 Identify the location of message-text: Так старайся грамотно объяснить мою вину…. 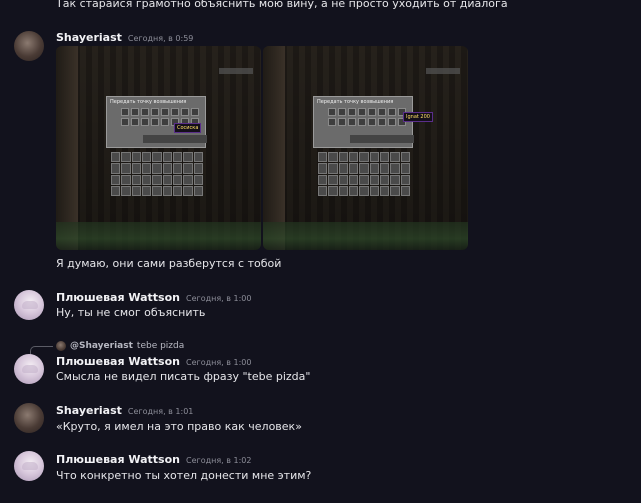
(282, 5).